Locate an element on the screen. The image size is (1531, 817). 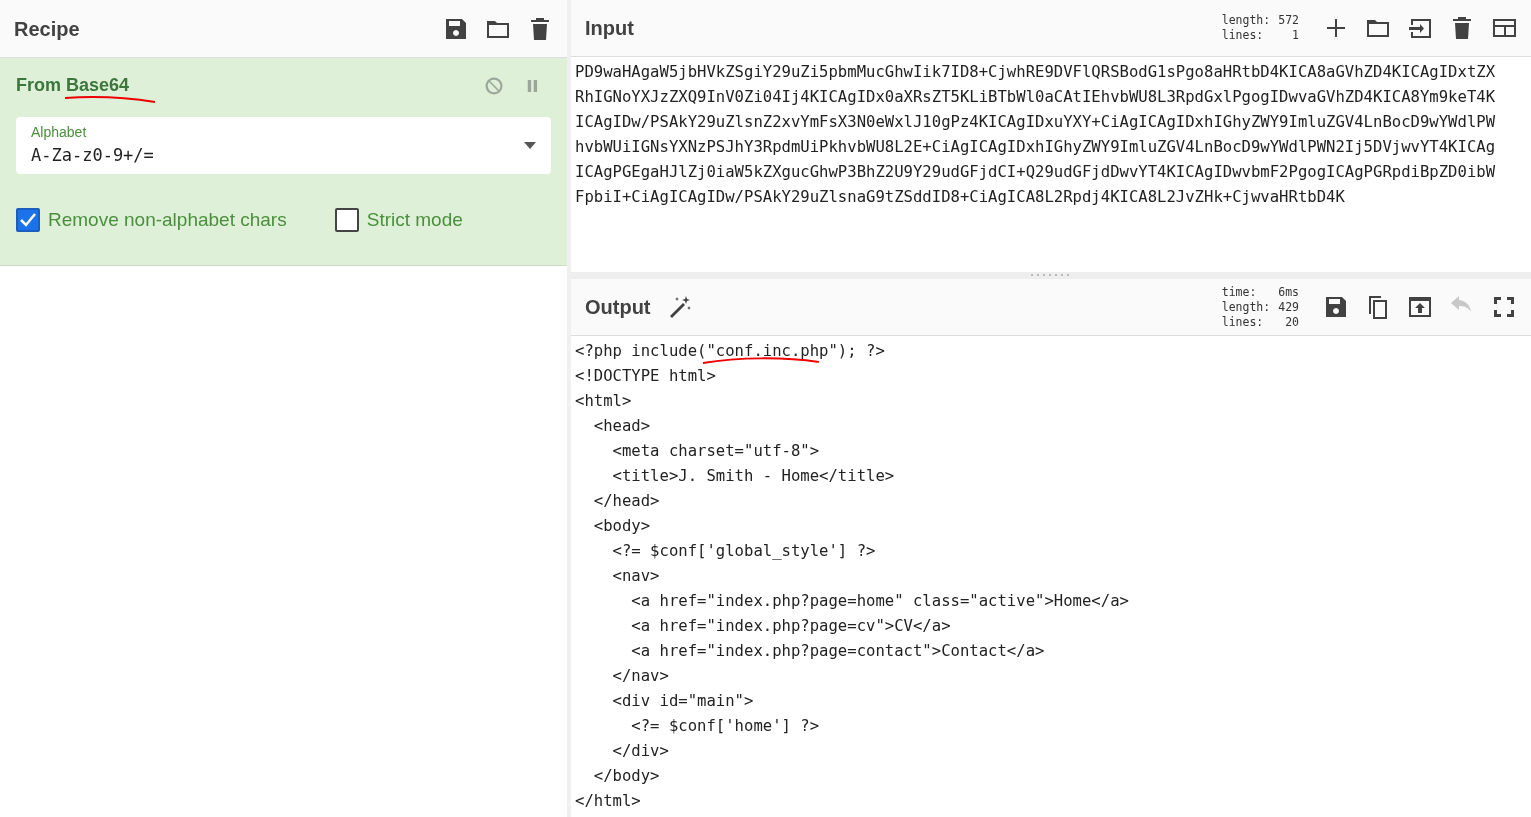
code-line: </body> is located at coordinates (626, 776).